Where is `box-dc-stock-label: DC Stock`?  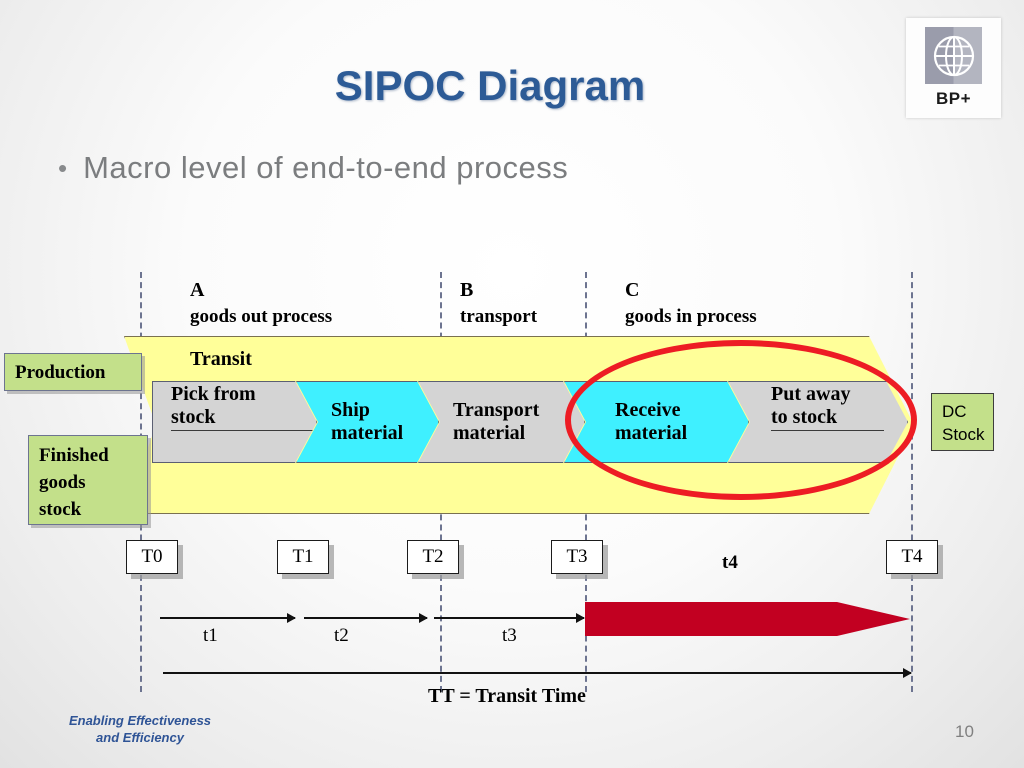
box-dc-stock-label: DC Stock is located at coordinates (963, 423).